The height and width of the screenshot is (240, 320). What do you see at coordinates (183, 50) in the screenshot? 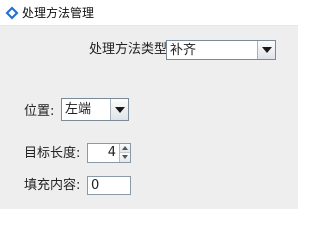
I see `method-type-value: 补齐` at bounding box center [183, 50].